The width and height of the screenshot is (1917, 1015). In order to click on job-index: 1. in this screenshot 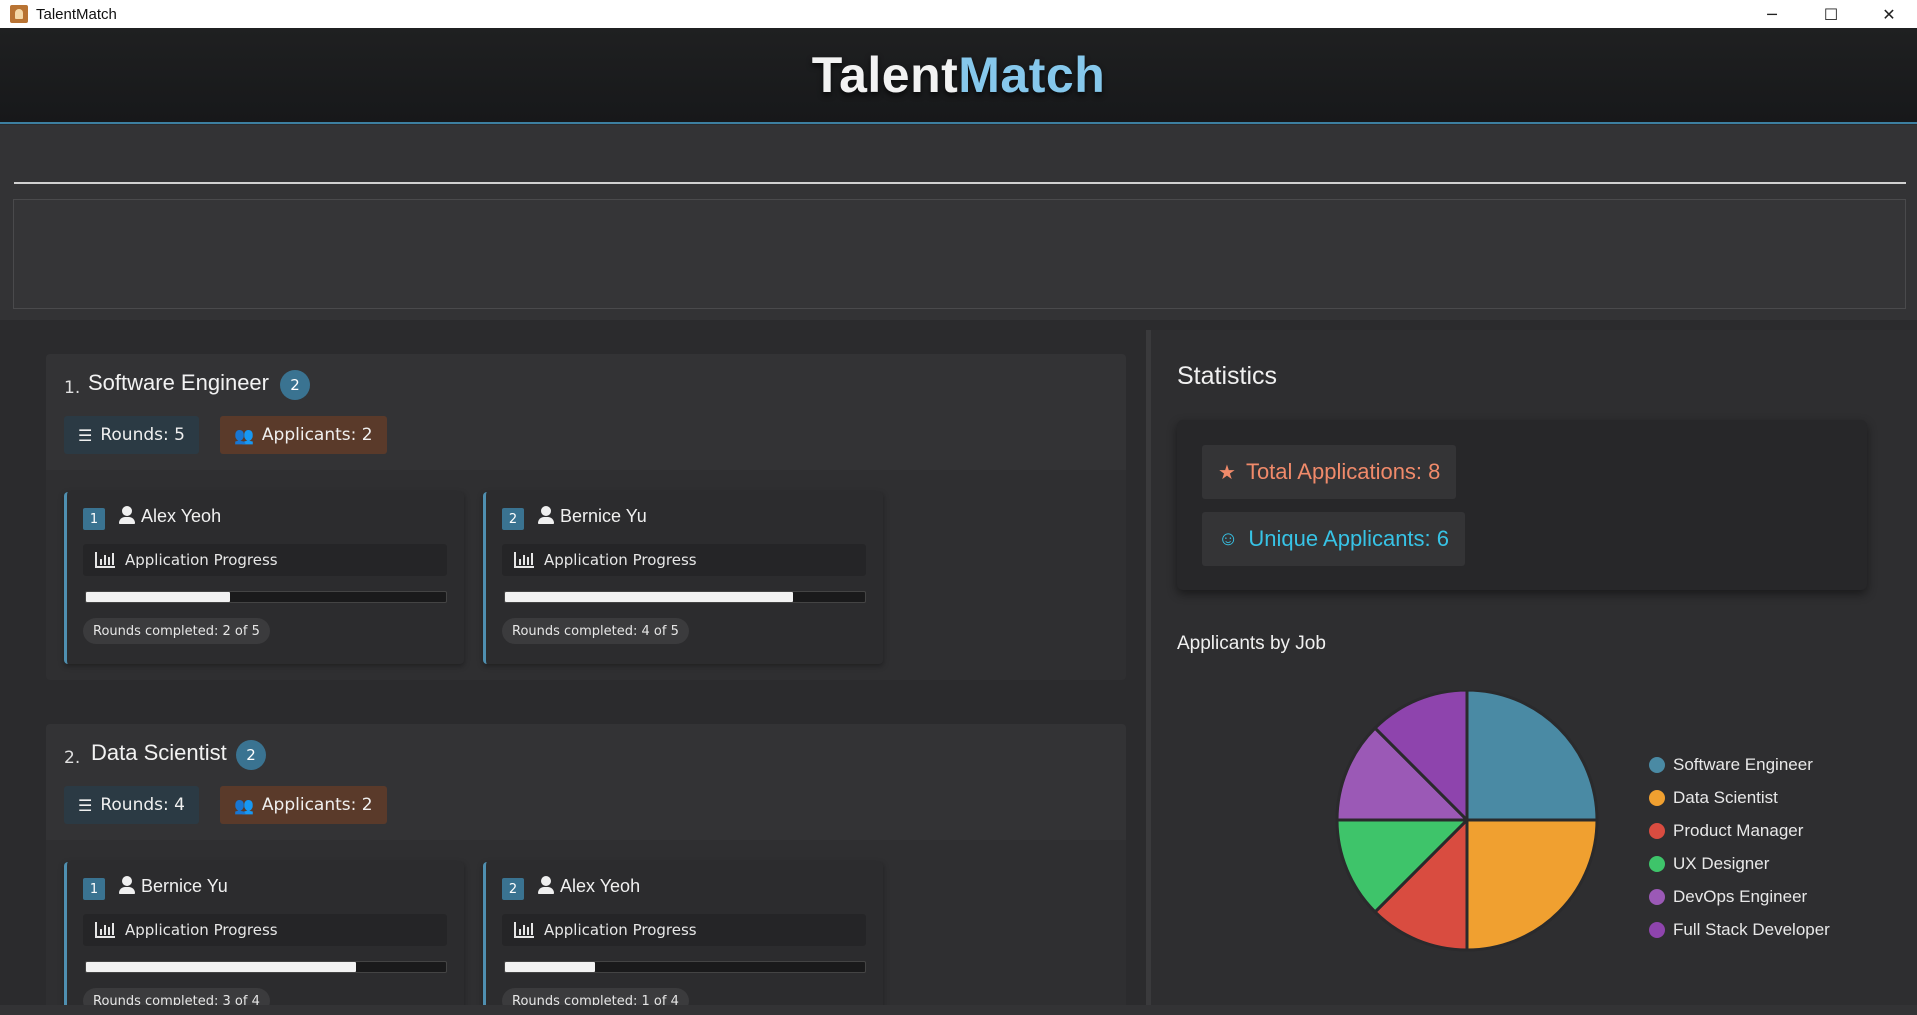, I will do `click(72, 388)`.